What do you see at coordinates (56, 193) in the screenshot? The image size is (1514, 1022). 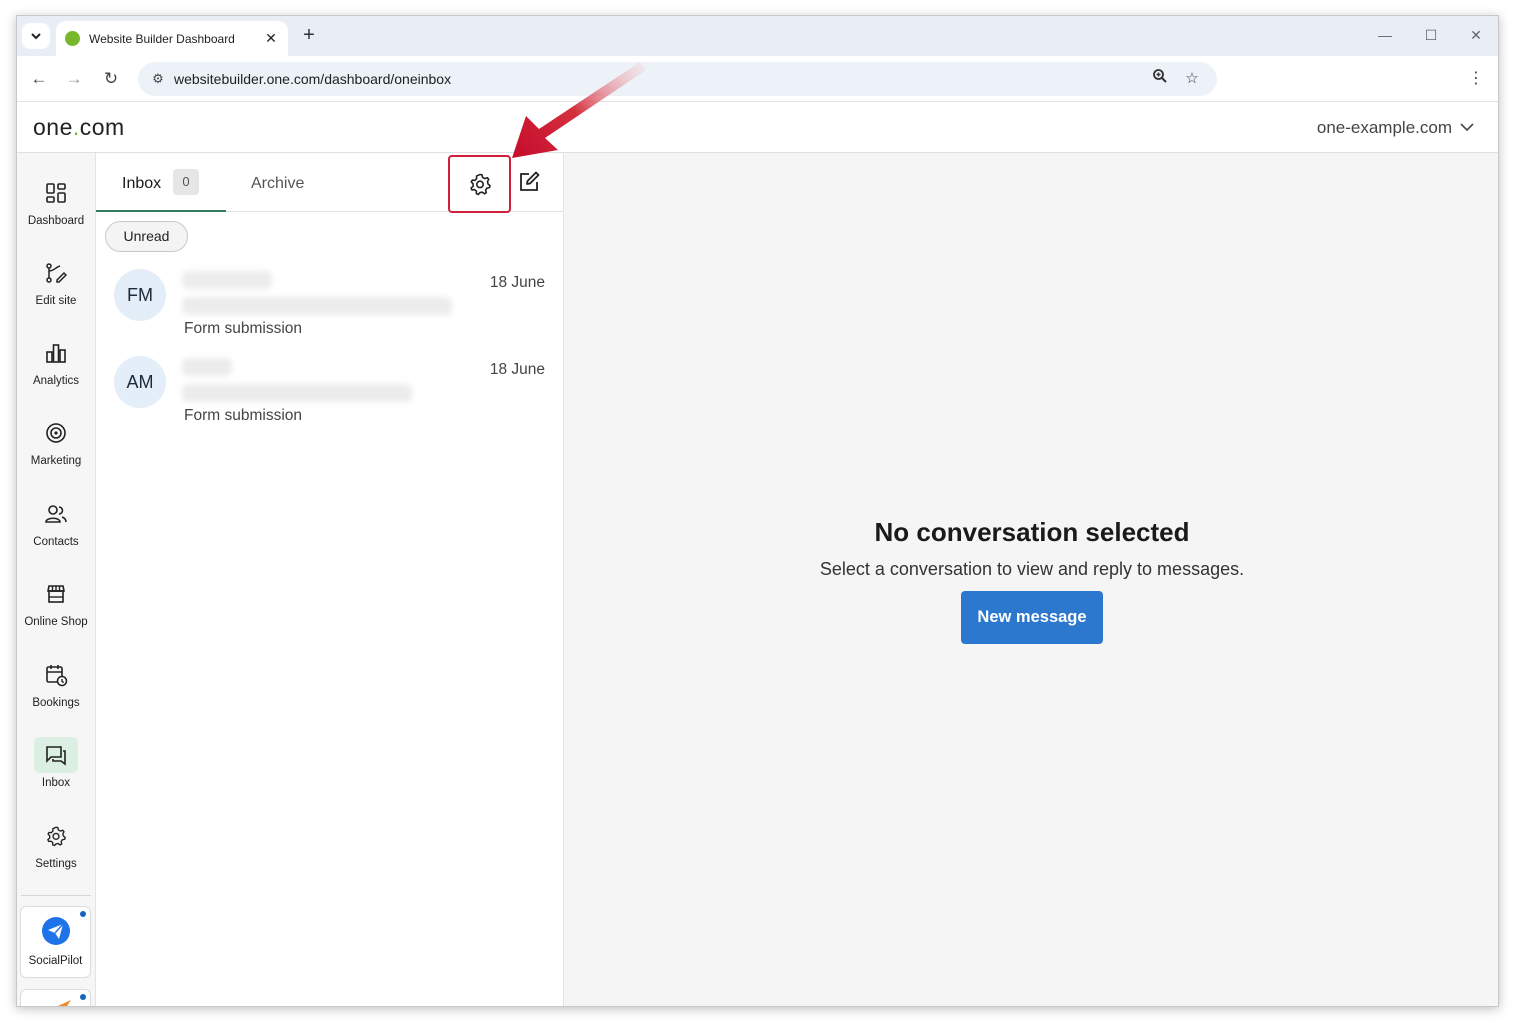 I see `dashboard-icon` at bounding box center [56, 193].